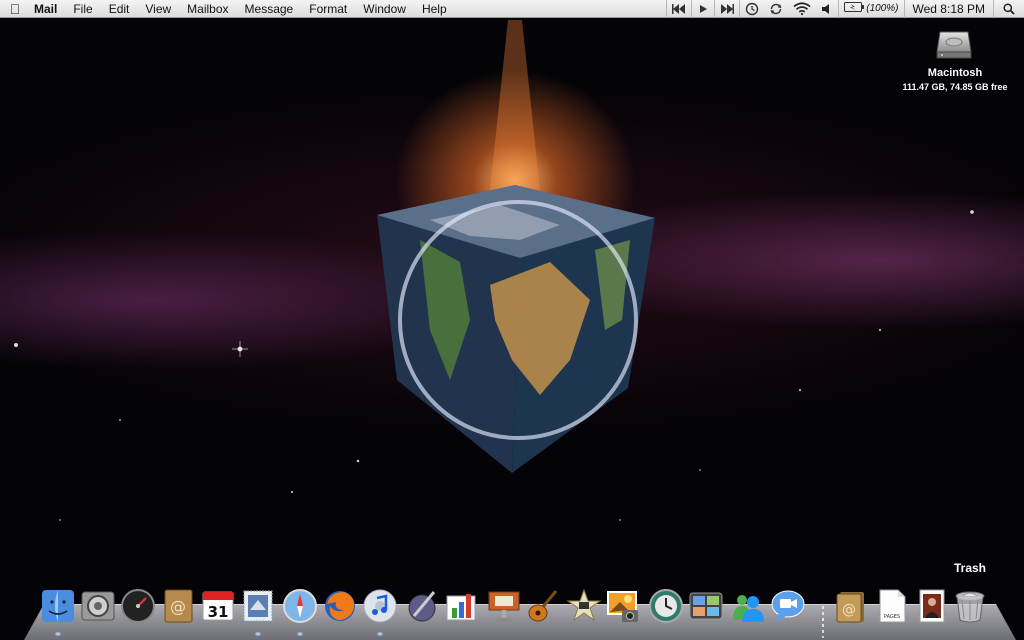 The width and height of the screenshot is (1024, 640). I want to click on pages-document-icon: PAGES, so click(892, 606).